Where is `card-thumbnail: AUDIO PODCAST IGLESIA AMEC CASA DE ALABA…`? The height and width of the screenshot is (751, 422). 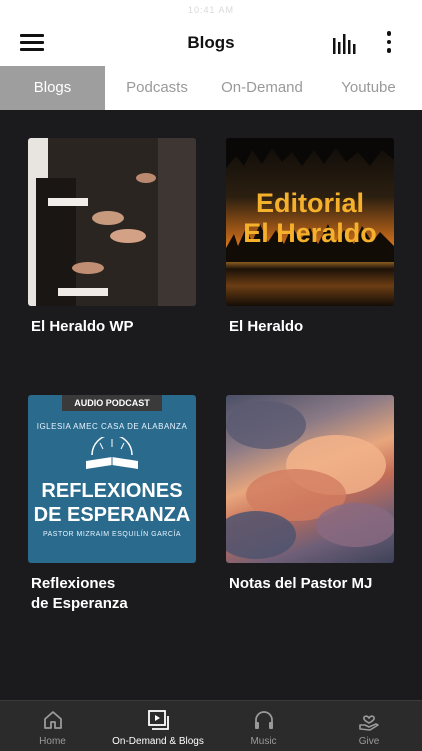
card-thumbnail: AUDIO PODCAST IGLESIA AMEC CASA DE ALABA… is located at coordinates (112, 479).